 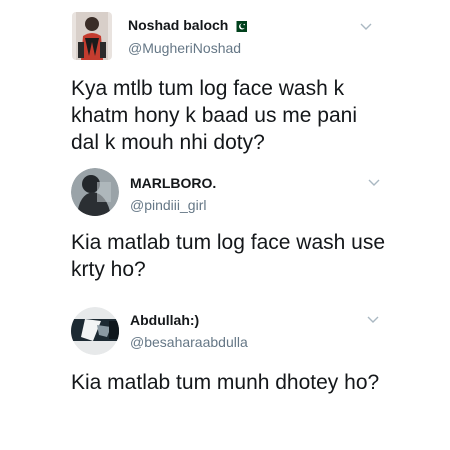 What do you see at coordinates (184, 48) in the screenshot?
I see `author-handle: @MugheriNoshad` at bounding box center [184, 48].